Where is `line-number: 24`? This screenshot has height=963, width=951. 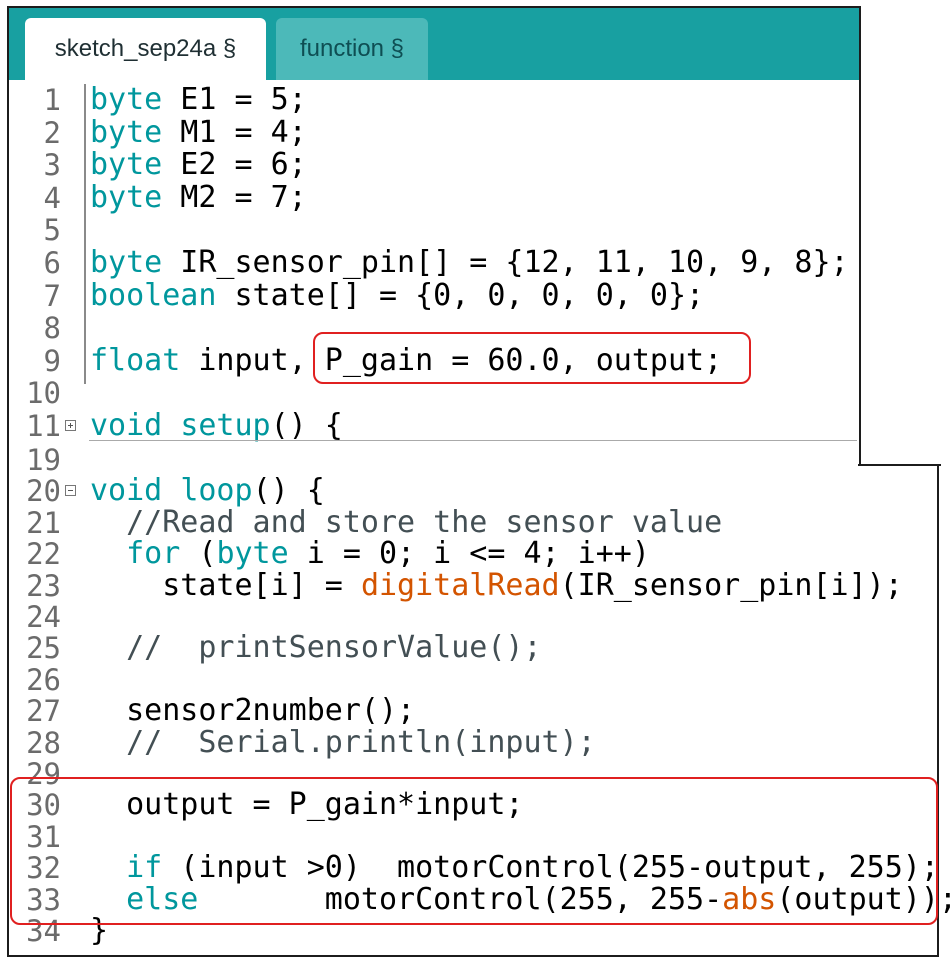
line-number: 24 is located at coordinates (43, 617).